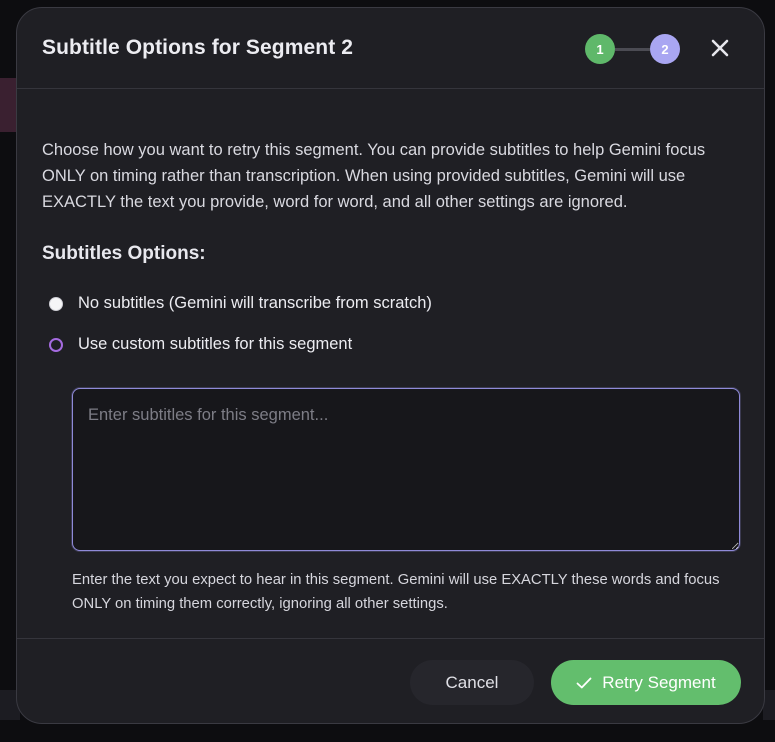  What do you see at coordinates (124, 253) in the screenshot?
I see `subtitles-options-heading: Subtitles Options:` at bounding box center [124, 253].